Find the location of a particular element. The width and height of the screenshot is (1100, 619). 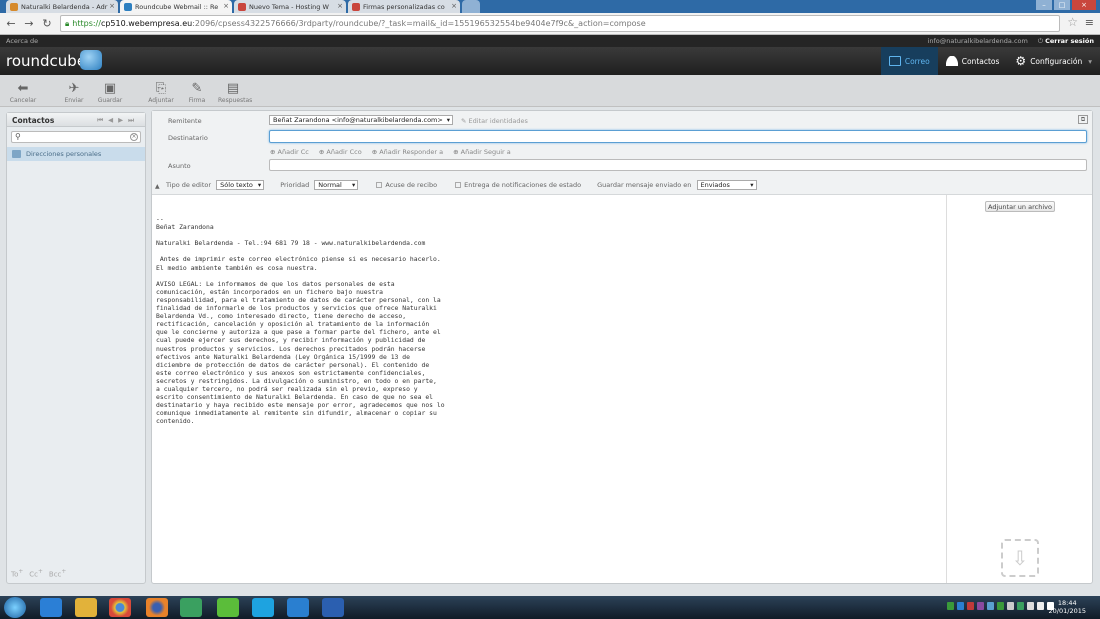

sidebar-item-personal-addresses: Direcciones personales is located at coordinates (76, 154).